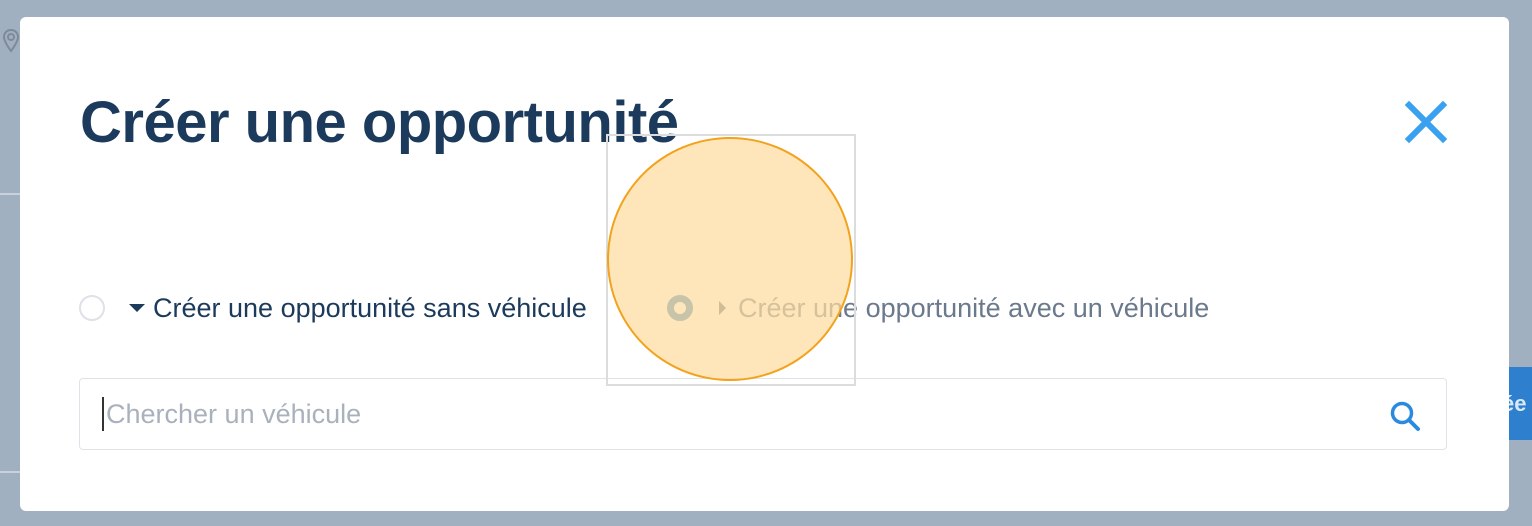 The height and width of the screenshot is (526, 1532). Describe the element at coordinates (92, 308) in the screenshot. I see `radio-without-vehicle` at that location.